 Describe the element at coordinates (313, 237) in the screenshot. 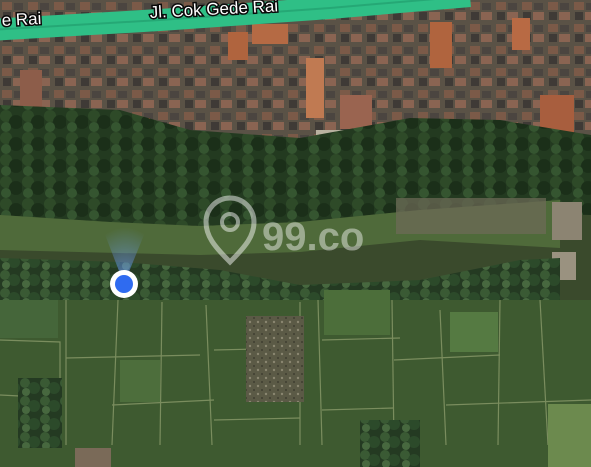

I see `watermark-text: 99.co` at that location.